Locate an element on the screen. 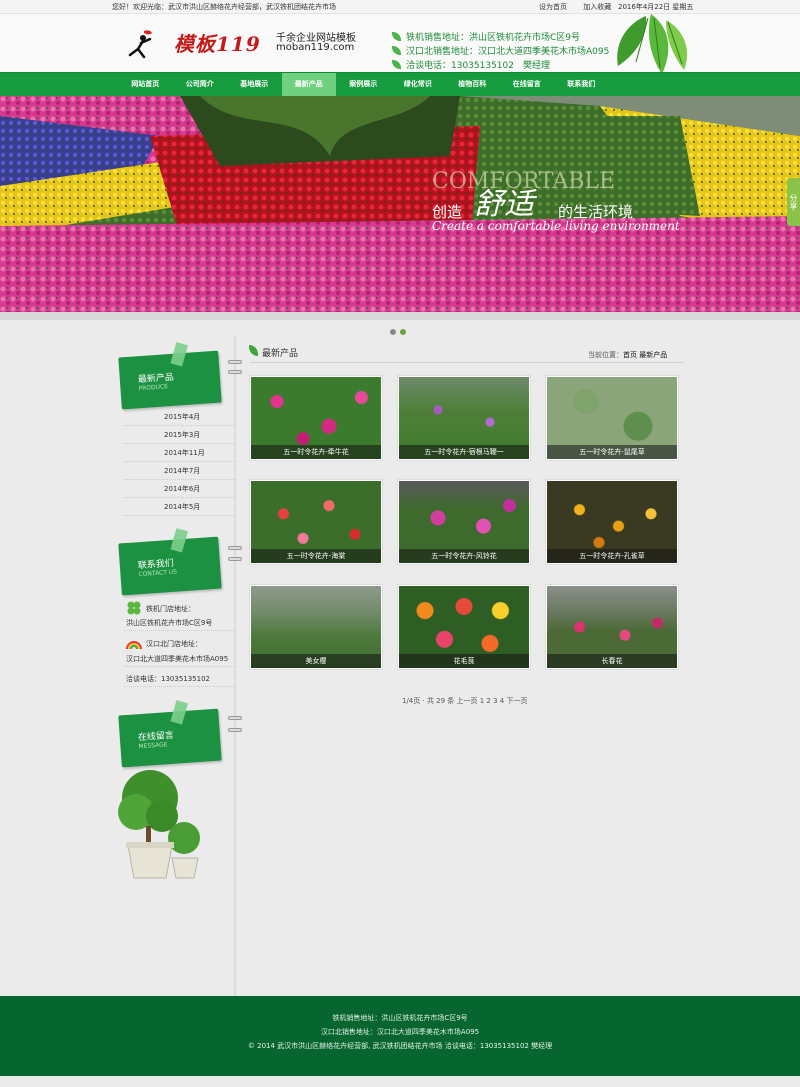 This screenshot has height=1087, width=800. title-divider is located at coordinates (467, 362).